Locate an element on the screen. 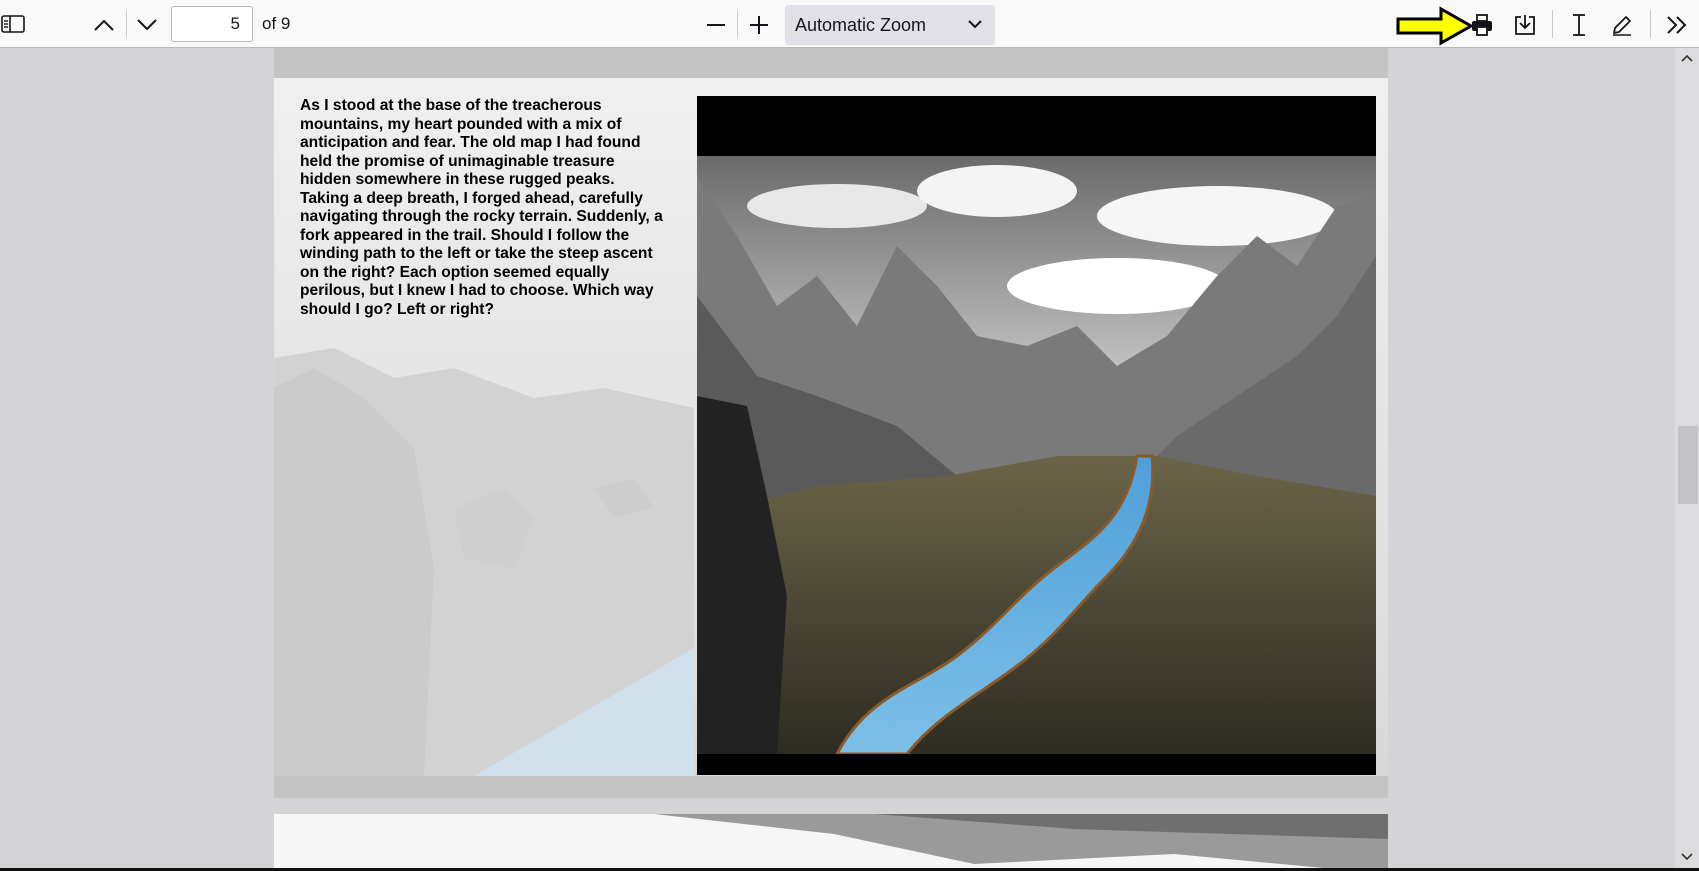  next-page-background-art is located at coordinates (831, 842).